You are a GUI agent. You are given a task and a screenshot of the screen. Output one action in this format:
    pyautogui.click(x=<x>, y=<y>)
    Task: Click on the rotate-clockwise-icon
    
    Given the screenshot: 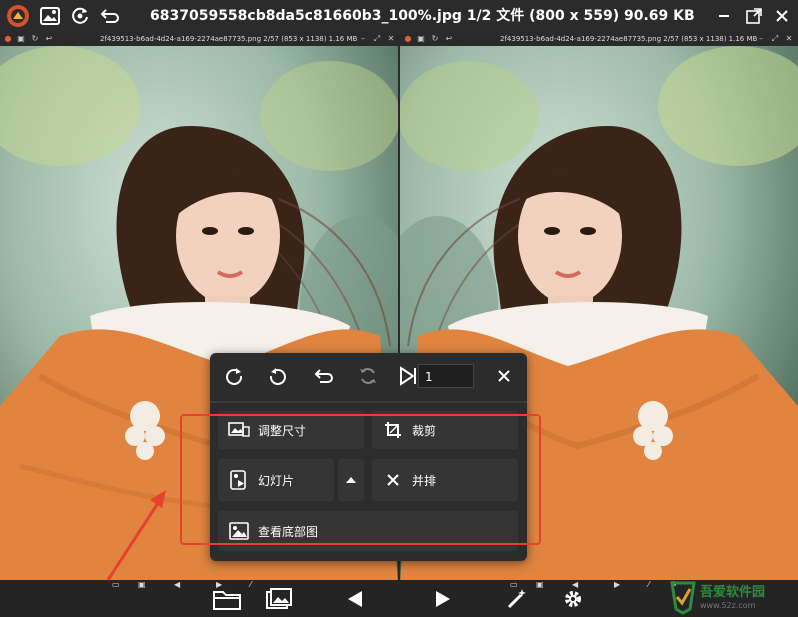 What is the action you would take?
    pyautogui.click(x=234, y=376)
    